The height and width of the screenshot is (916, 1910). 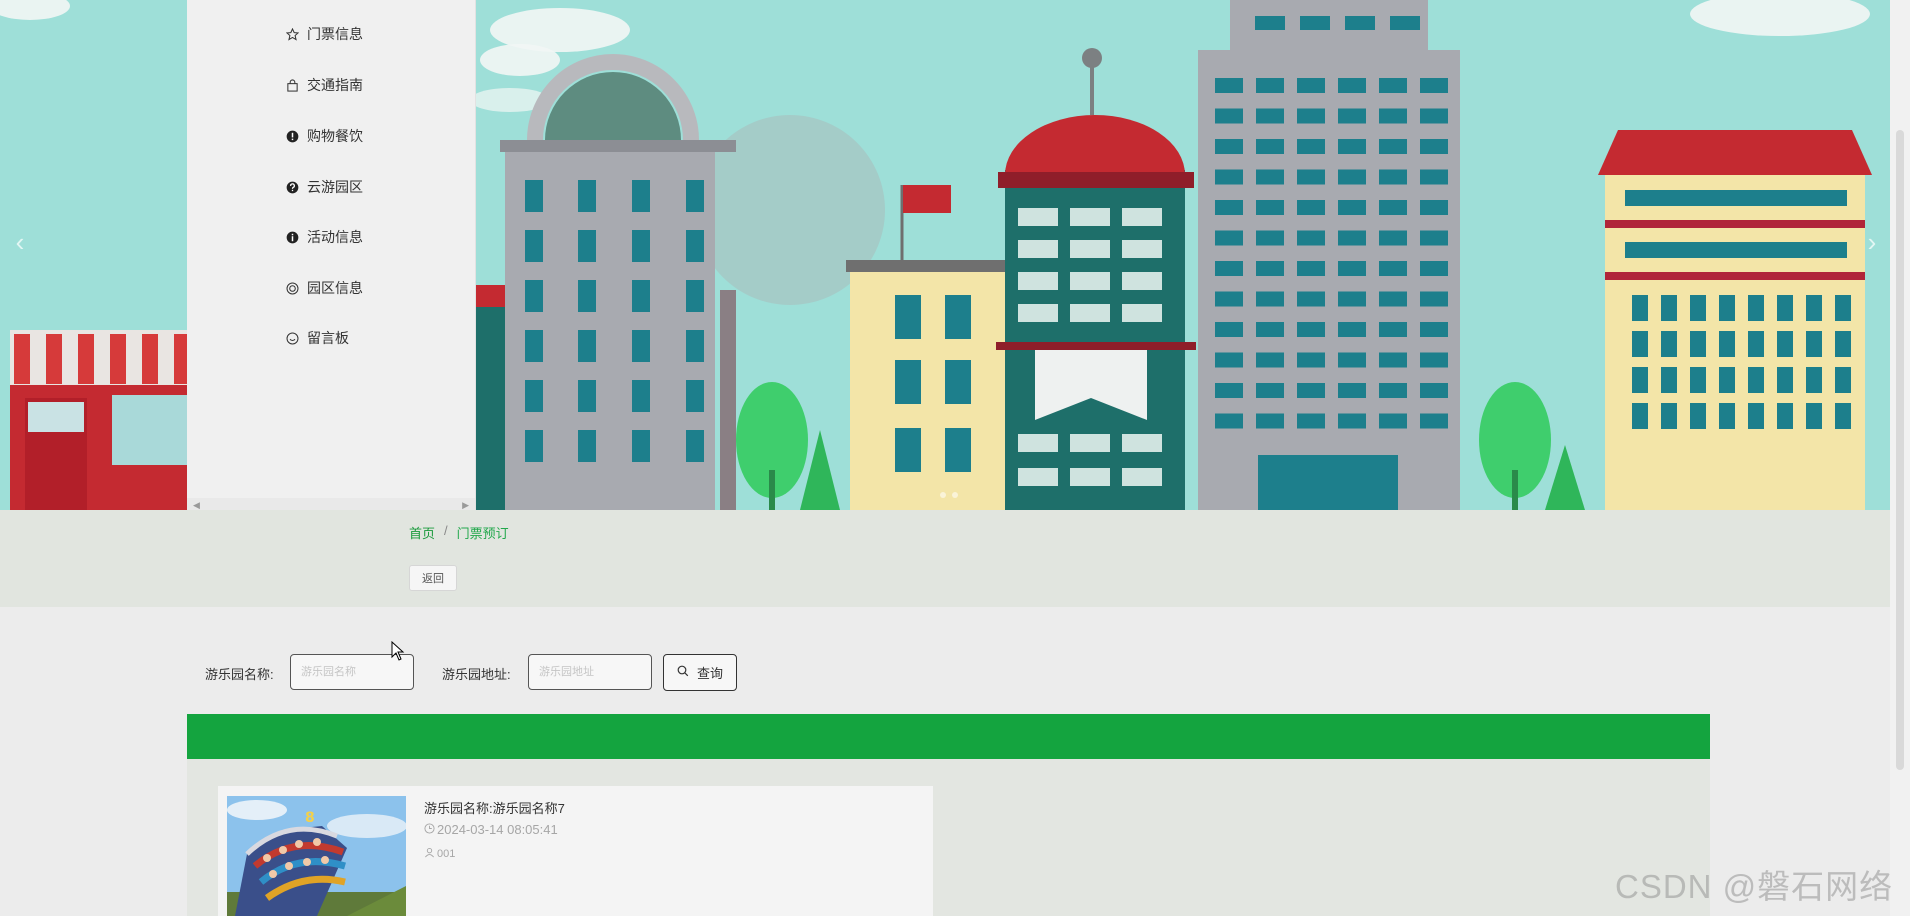 What do you see at coordinates (709, 673) in the screenshot?
I see `search-button-label: 查询` at bounding box center [709, 673].